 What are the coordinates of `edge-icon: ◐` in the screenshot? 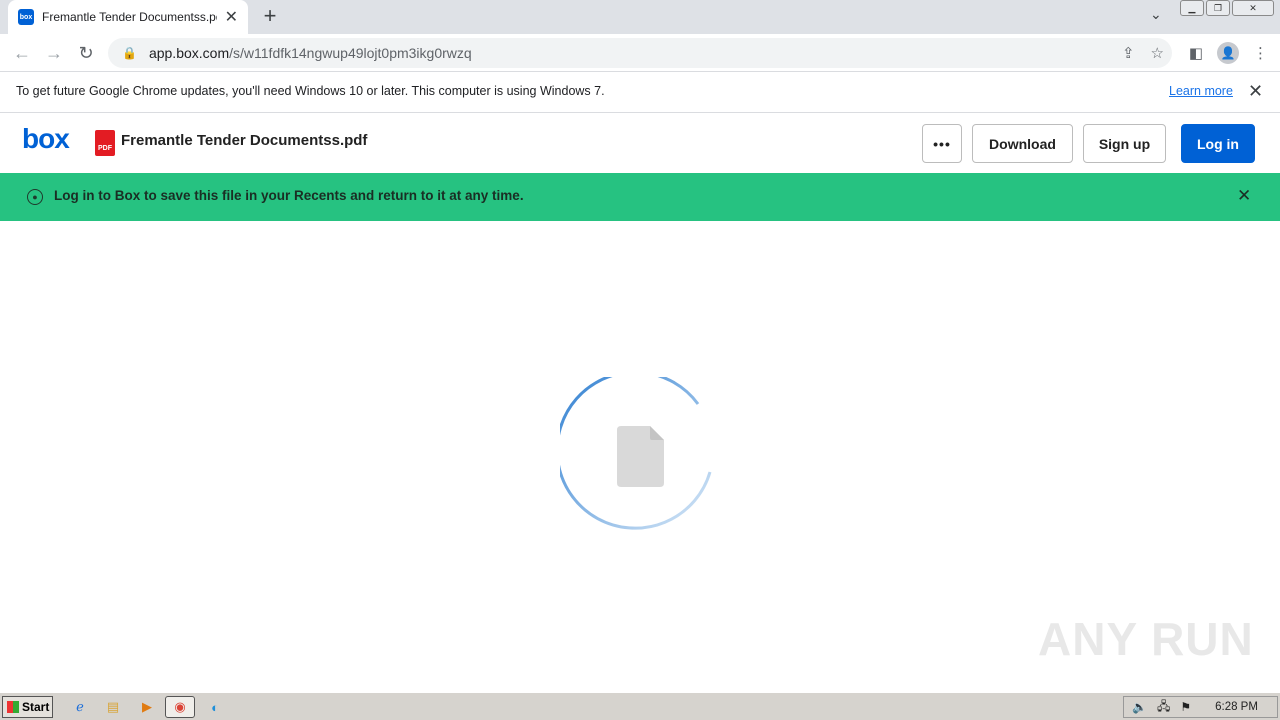 It's located at (215, 707).